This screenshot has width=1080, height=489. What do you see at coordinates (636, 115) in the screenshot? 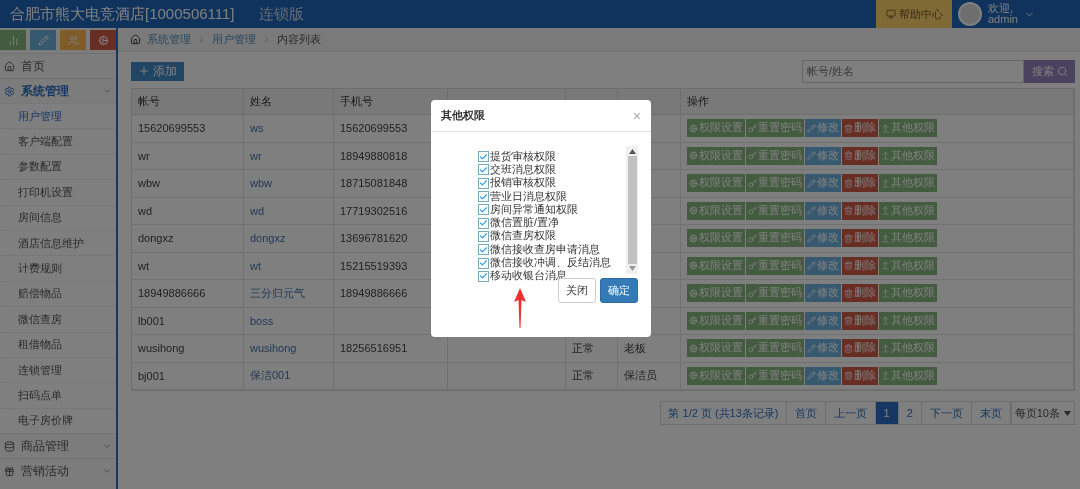
I see `close-button: ×` at bounding box center [636, 115].